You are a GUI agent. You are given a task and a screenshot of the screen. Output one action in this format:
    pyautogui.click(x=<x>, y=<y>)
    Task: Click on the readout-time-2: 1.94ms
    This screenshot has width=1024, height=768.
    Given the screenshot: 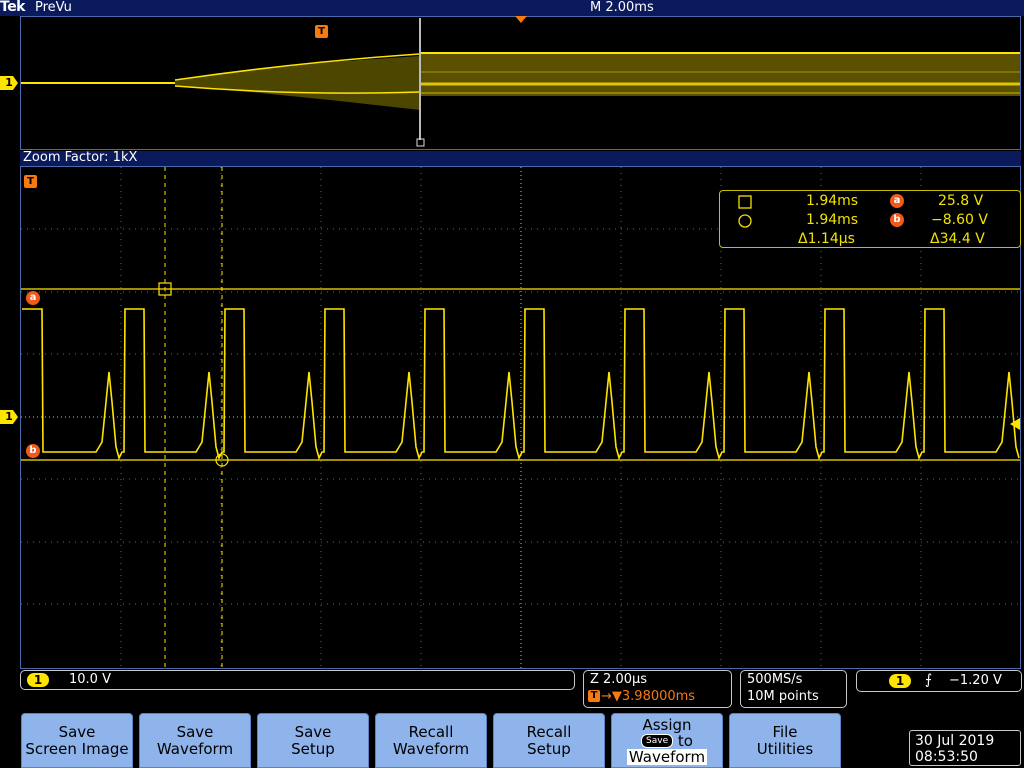 What is the action you would take?
    pyautogui.click(x=832, y=220)
    